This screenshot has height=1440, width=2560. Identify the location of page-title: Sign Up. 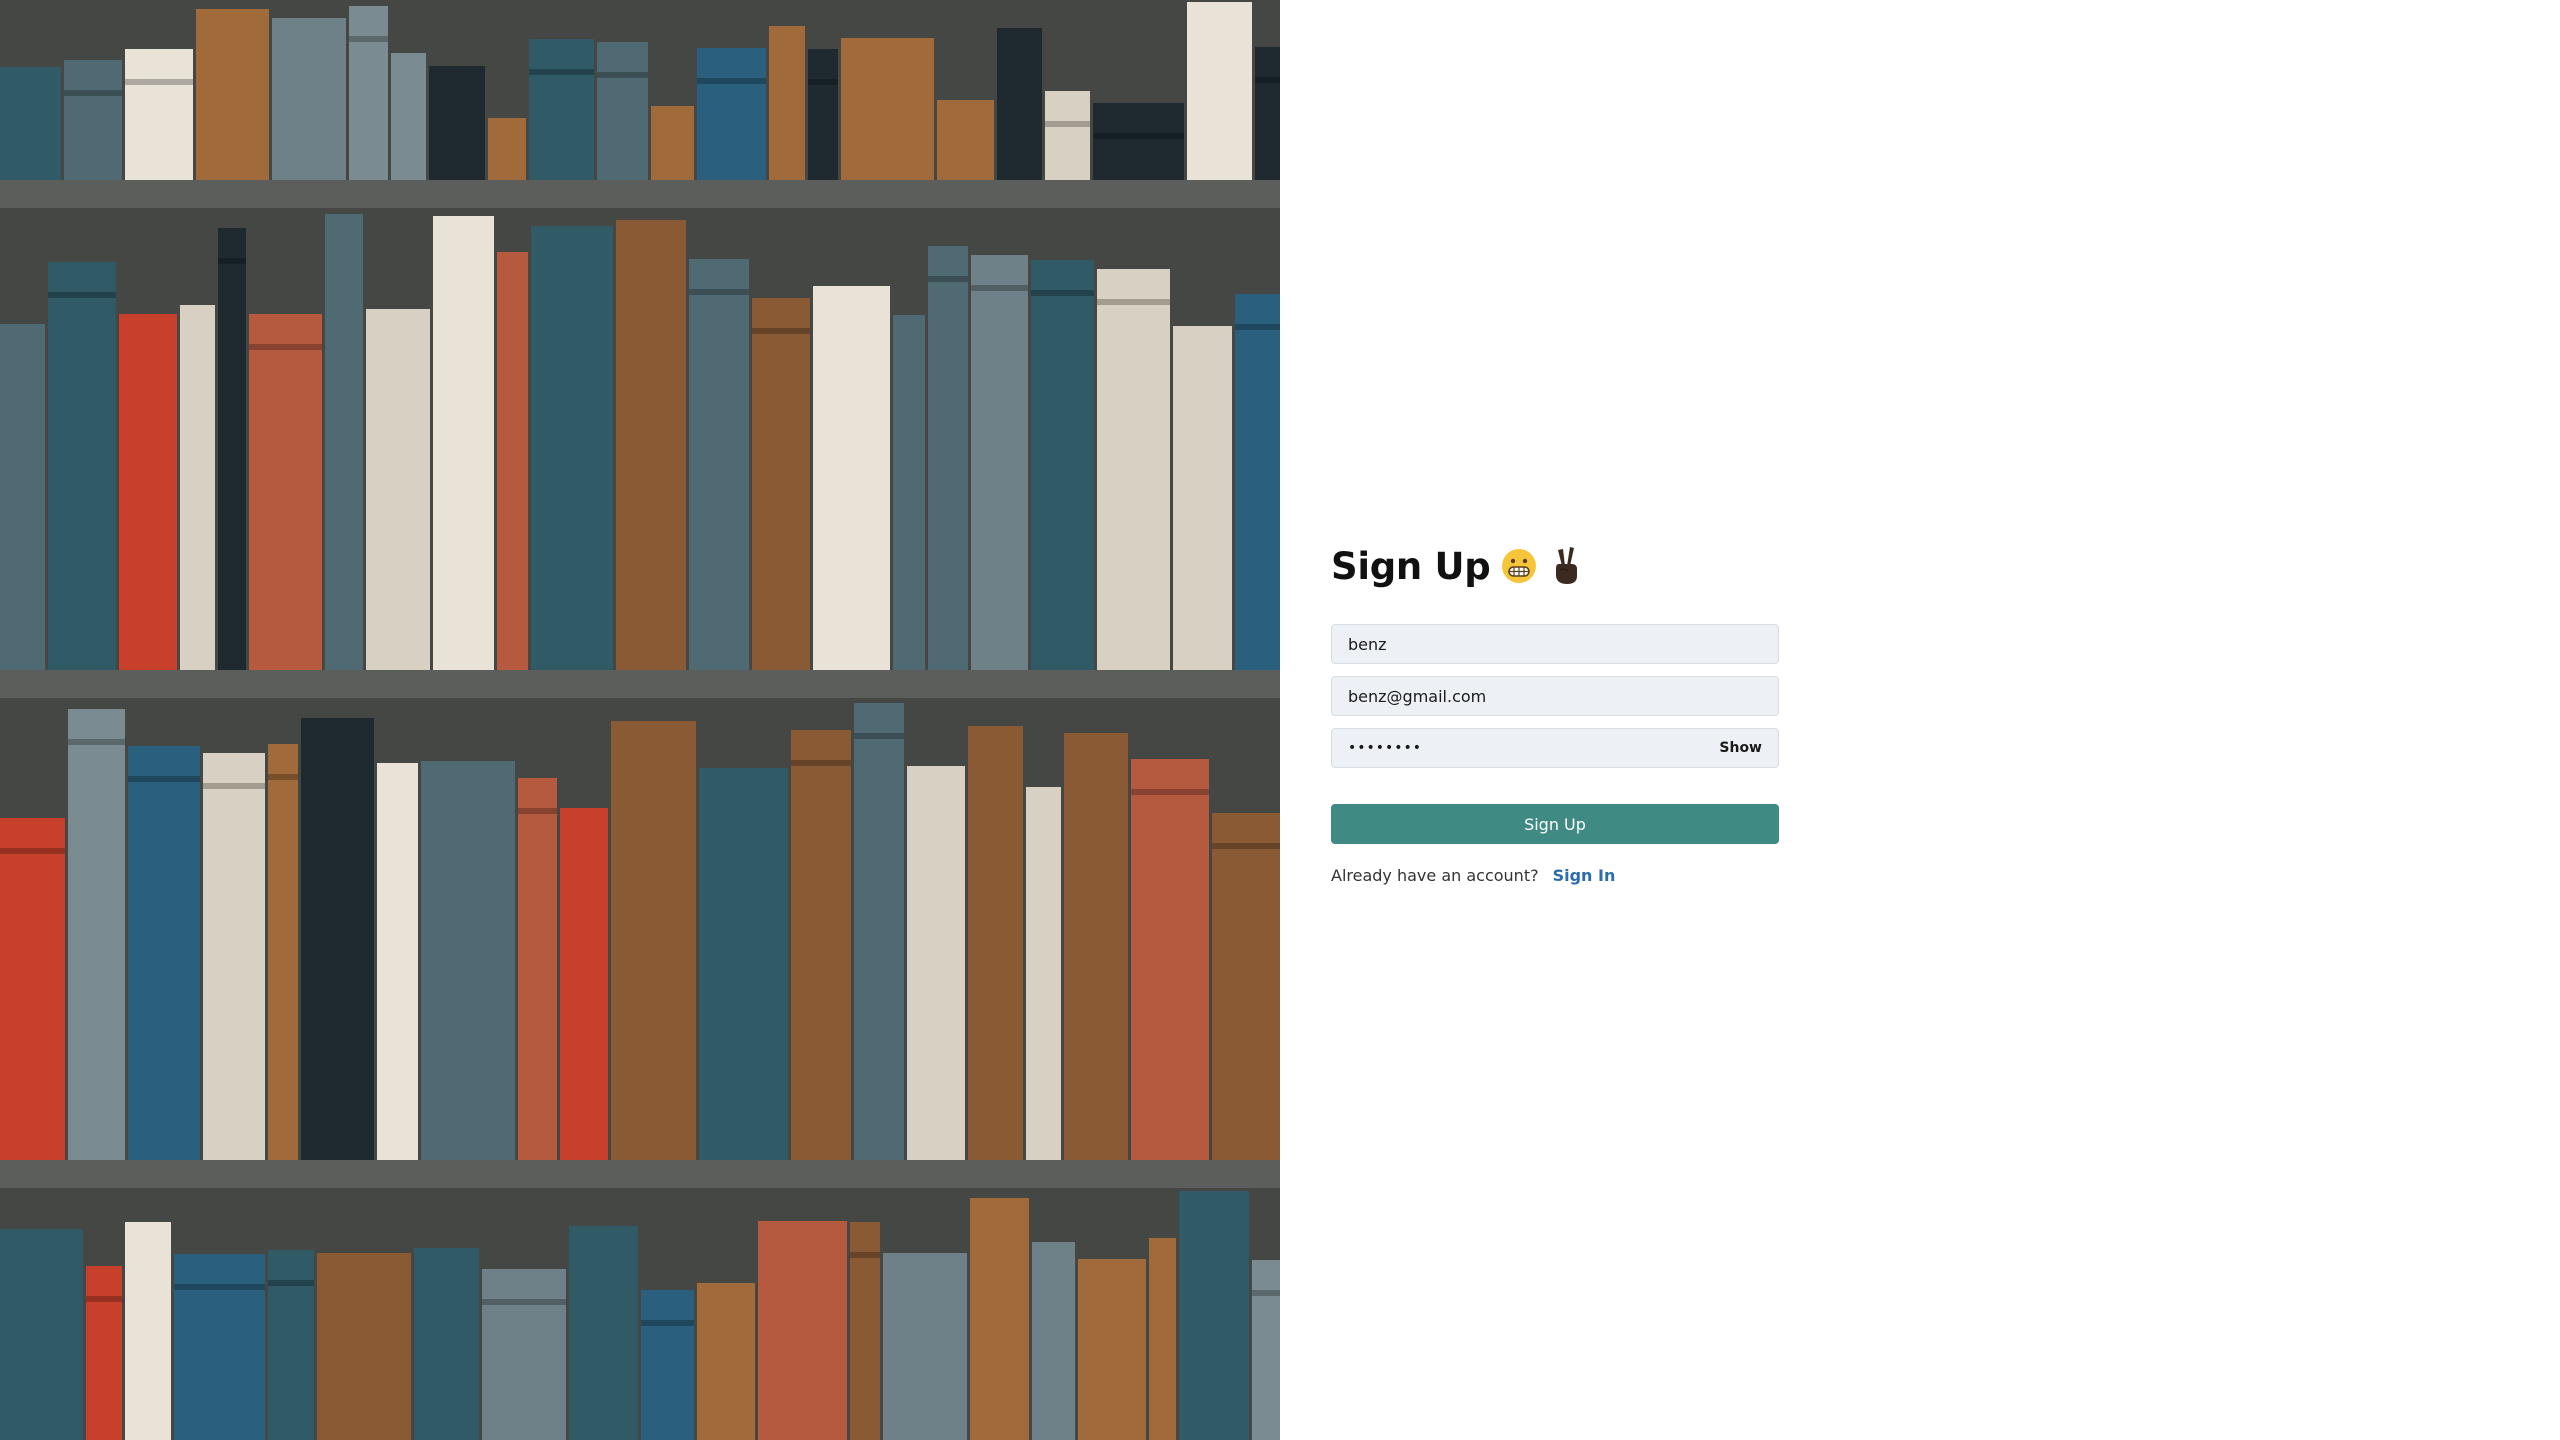
(1555, 566).